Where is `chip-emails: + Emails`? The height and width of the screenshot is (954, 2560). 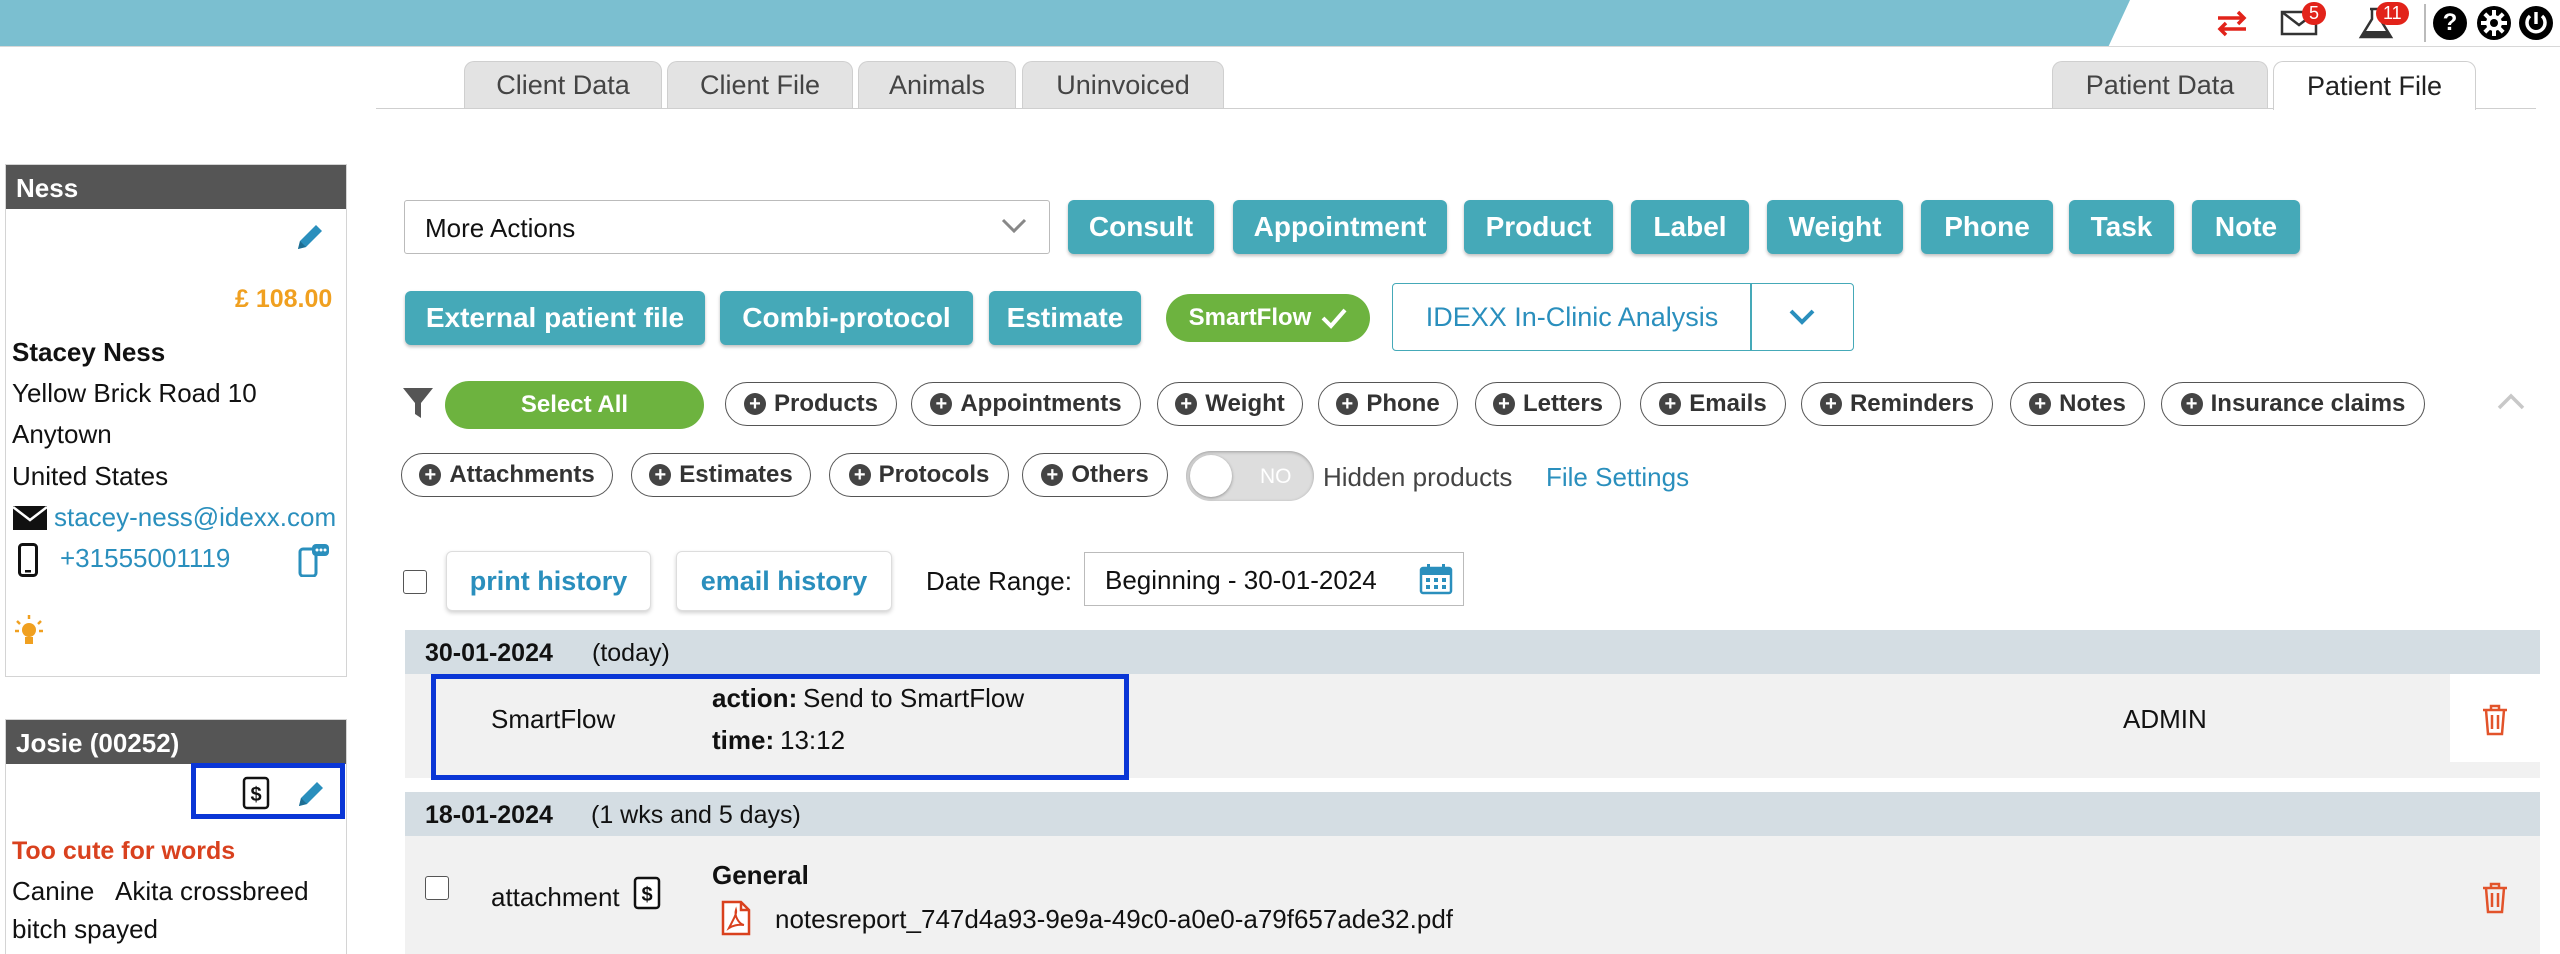
chip-emails: + Emails is located at coordinates (1713, 404).